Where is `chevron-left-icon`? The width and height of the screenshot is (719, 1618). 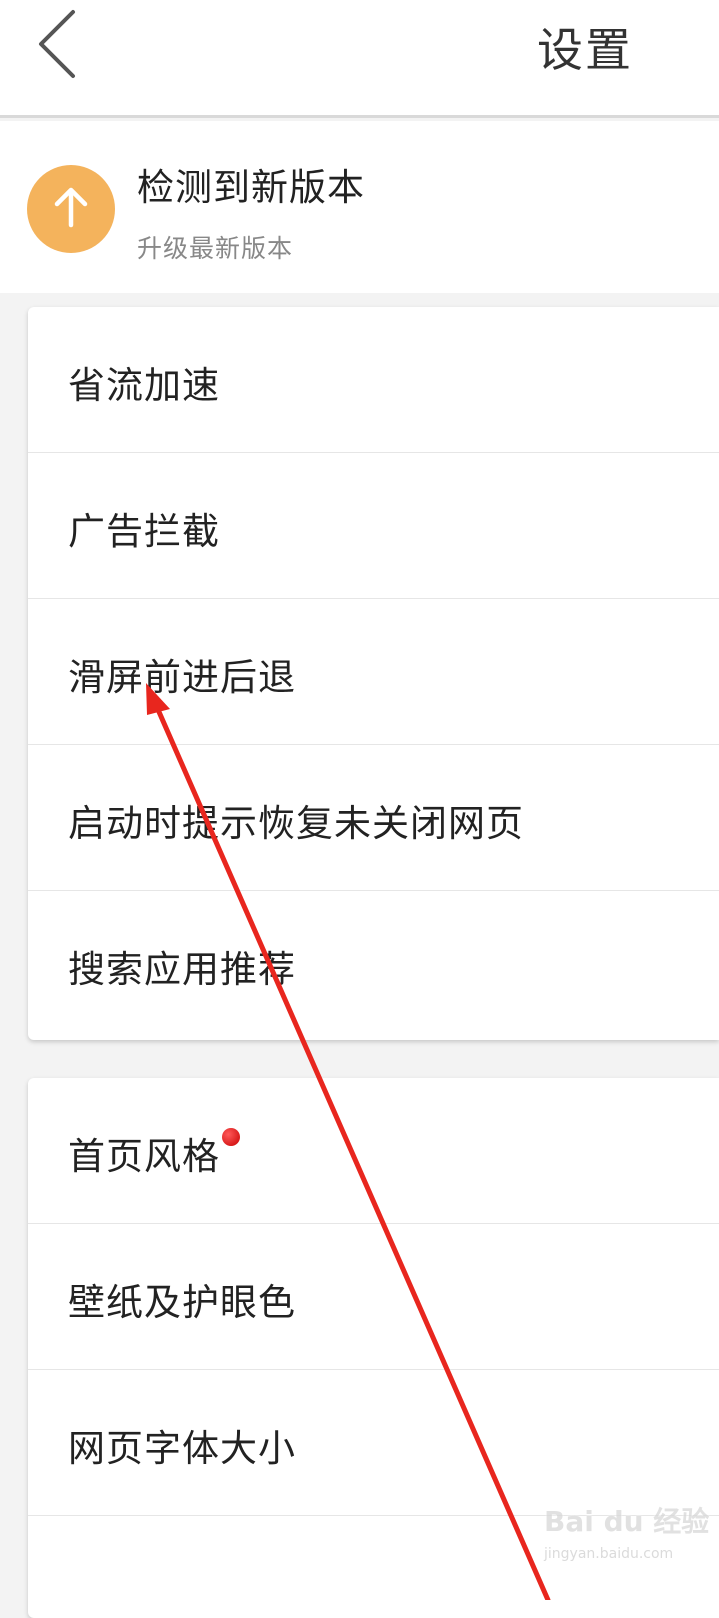
chevron-left-icon is located at coordinates (57, 46).